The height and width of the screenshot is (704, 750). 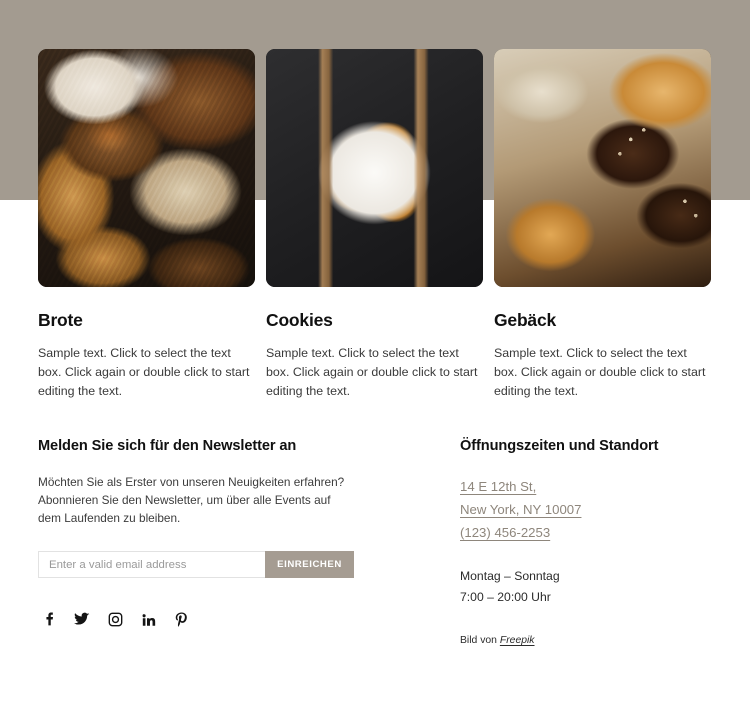 What do you see at coordinates (525, 320) in the screenshot?
I see `product-card-title: Gebäck` at bounding box center [525, 320].